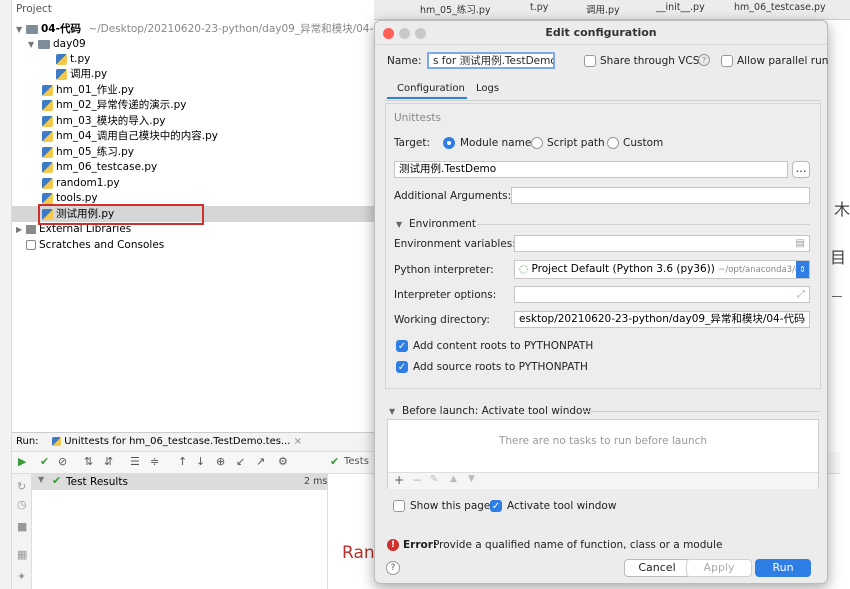 This screenshot has width=850, height=589. Describe the element at coordinates (22, 461) in the screenshot. I see `run-icon: ▶` at that location.